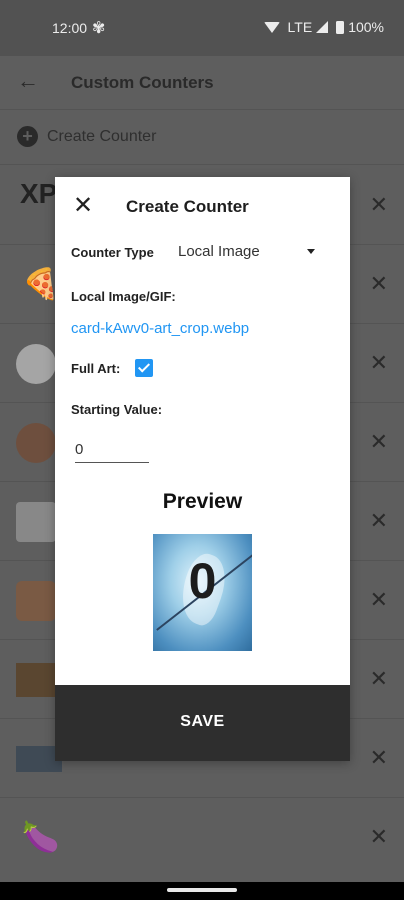 Image resolution: width=404 pixels, height=900 pixels. Describe the element at coordinates (39, 193) in the screenshot. I see `counter-label-xp: XP` at that location.